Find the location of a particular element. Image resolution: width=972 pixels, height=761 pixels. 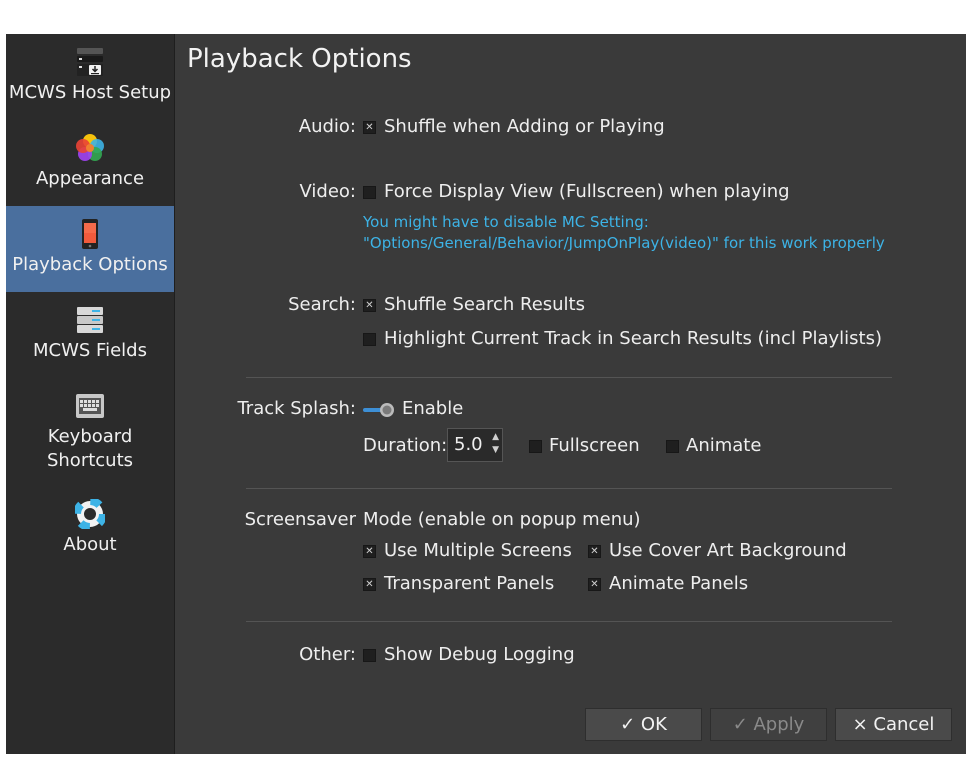

debug-logging-checkbox is located at coordinates (369, 655).